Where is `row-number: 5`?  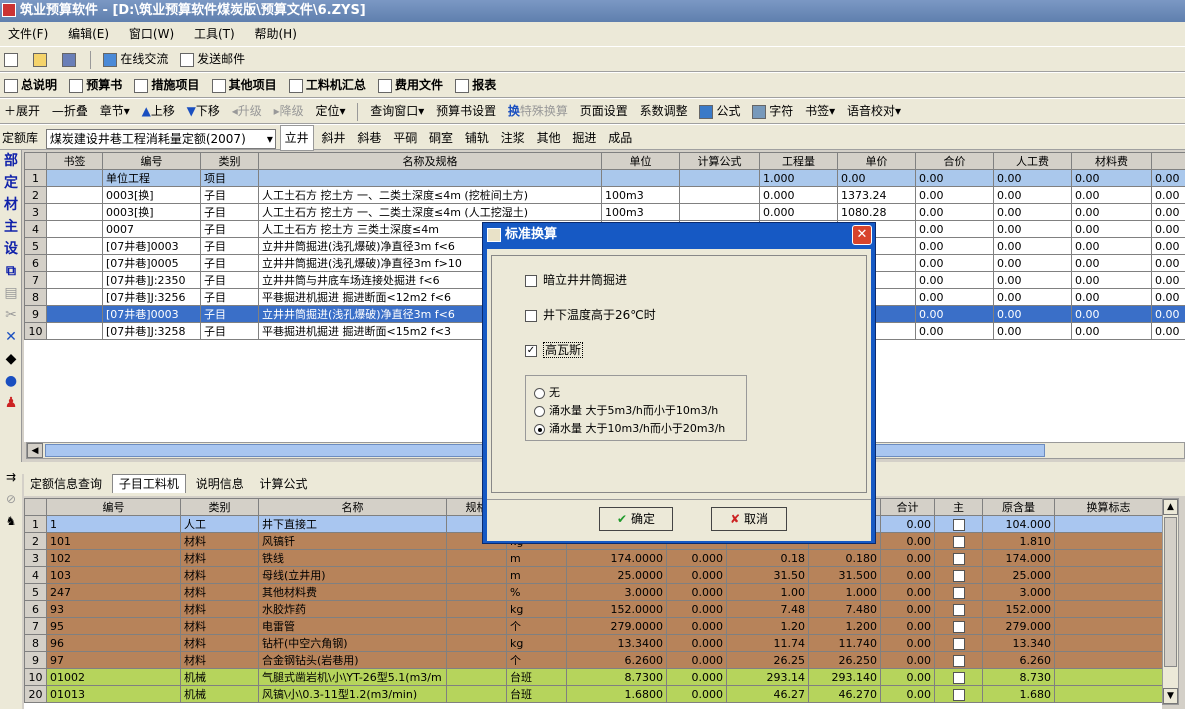 row-number: 5 is located at coordinates (35, 592).